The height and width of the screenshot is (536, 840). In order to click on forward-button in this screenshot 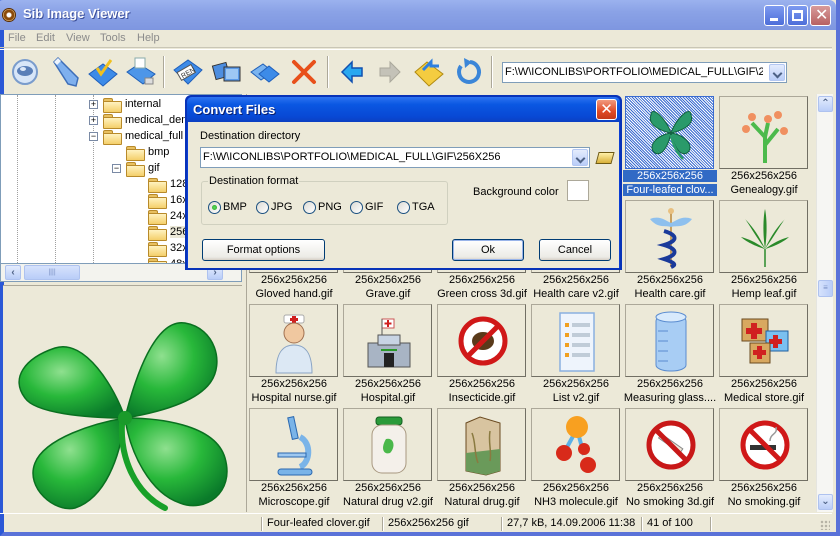, I will do `click(390, 72)`.